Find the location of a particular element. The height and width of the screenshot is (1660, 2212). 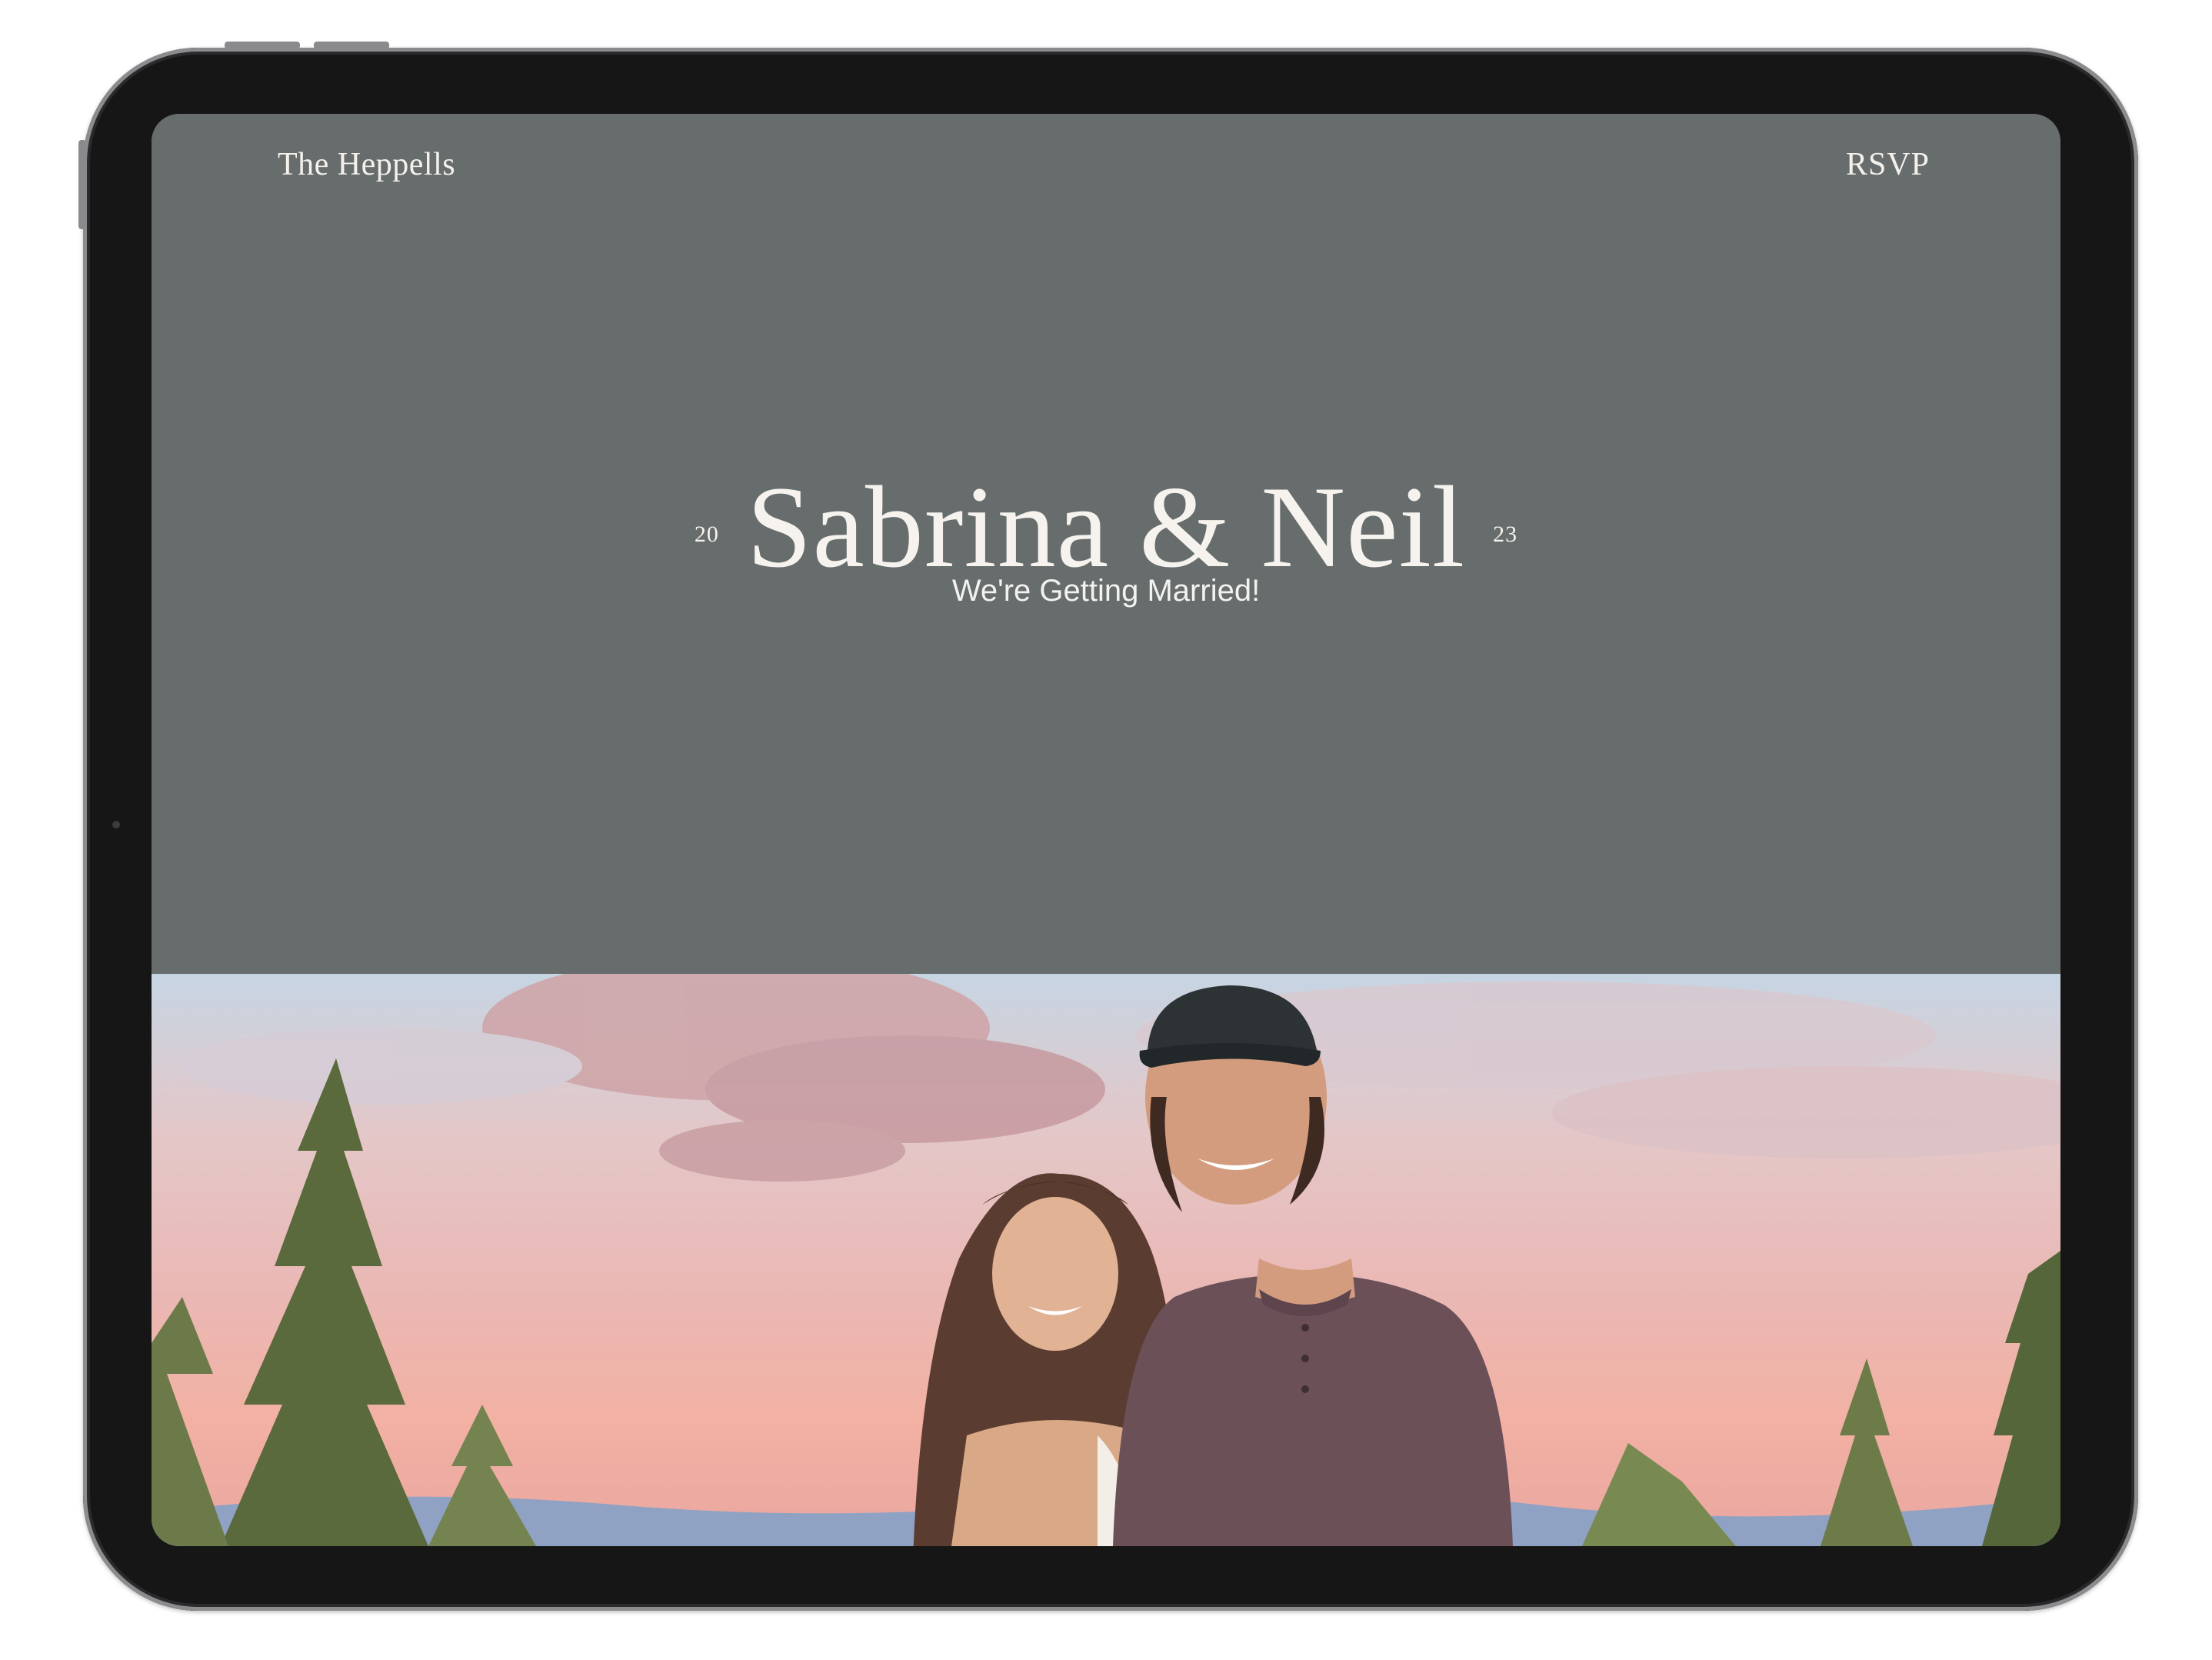

side-button is located at coordinates (82, 184).